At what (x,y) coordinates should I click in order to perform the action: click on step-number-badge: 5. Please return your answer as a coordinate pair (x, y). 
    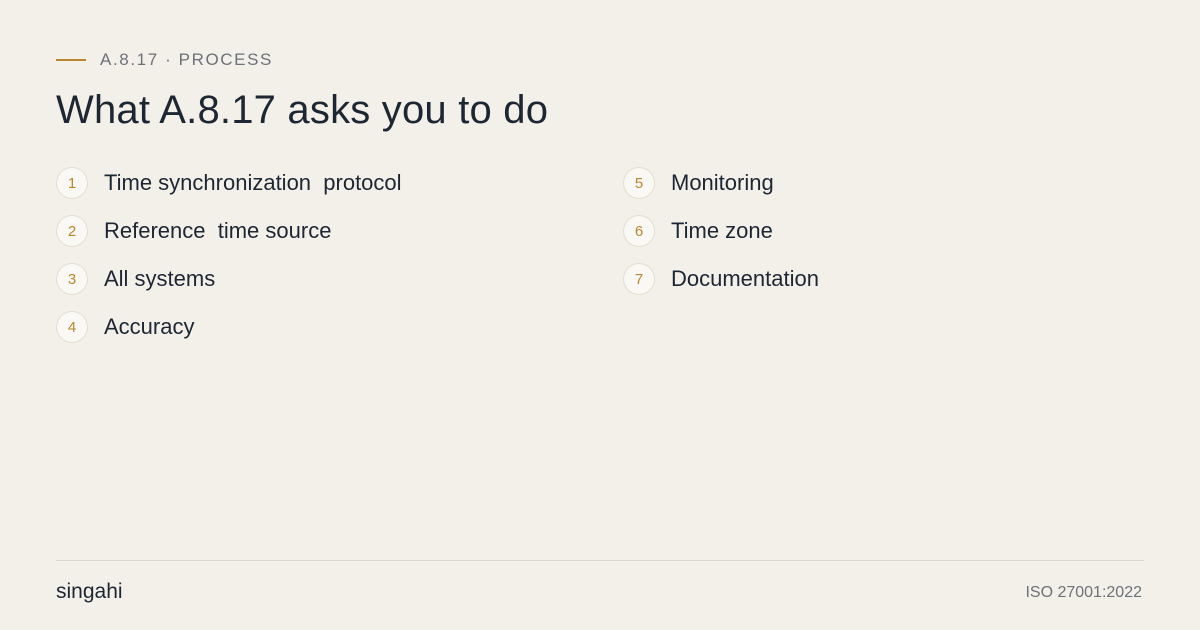
    Looking at the image, I should click on (639, 183).